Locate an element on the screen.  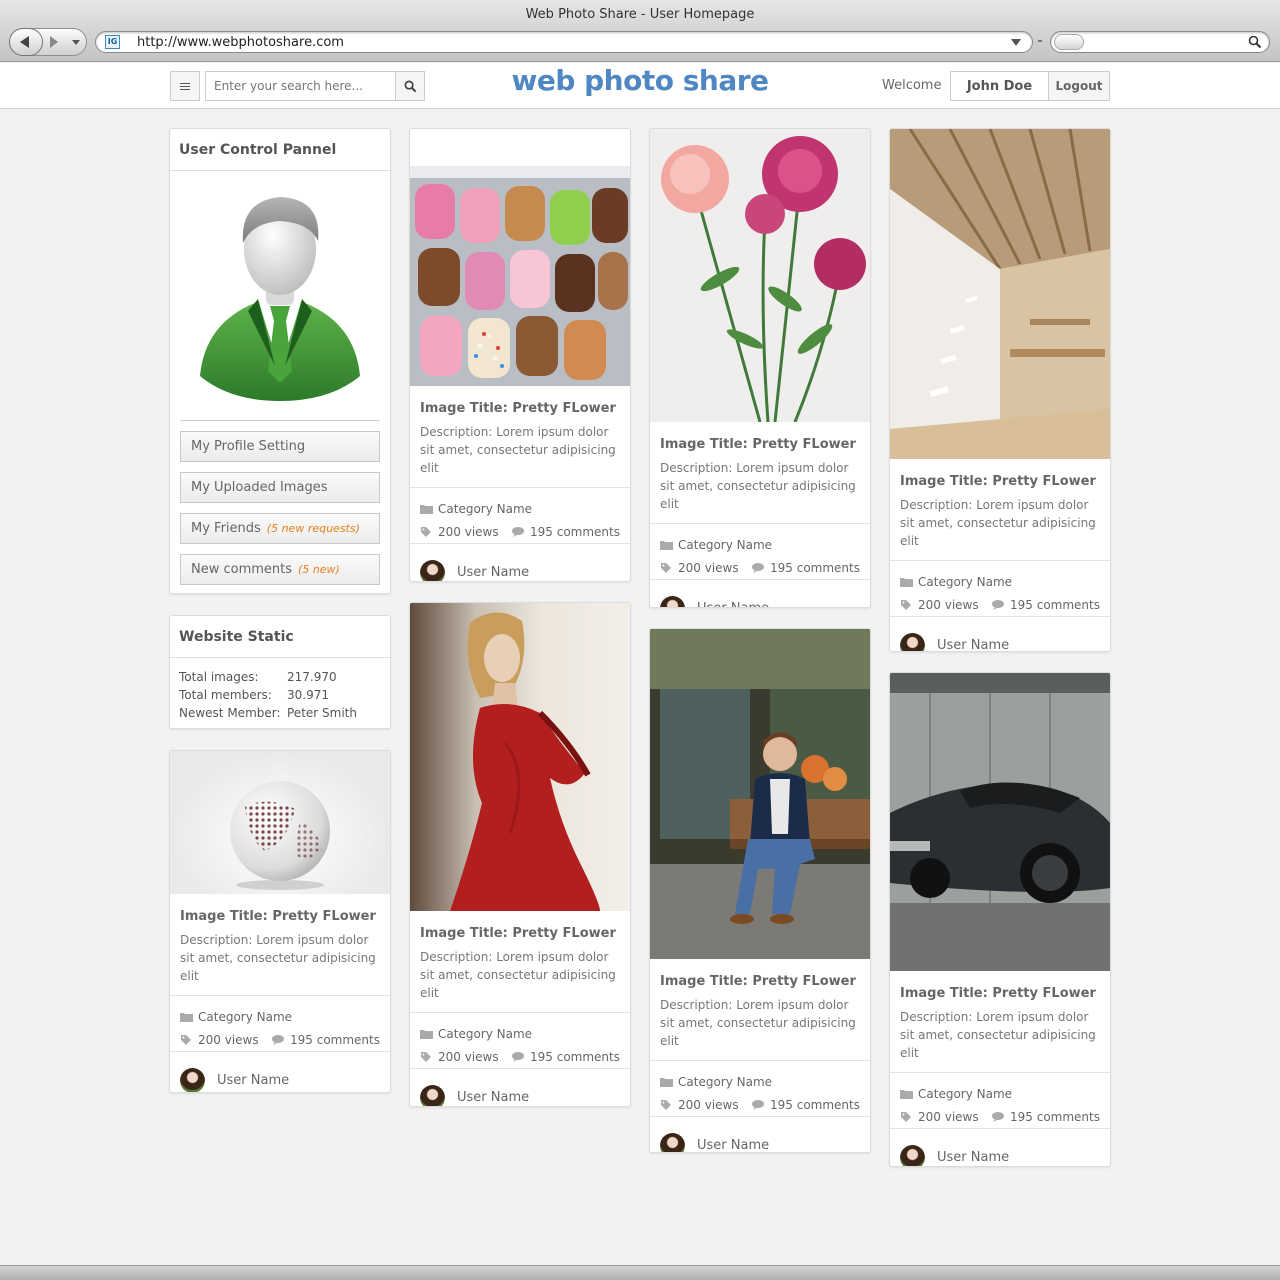
history-dropdown-icon is located at coordinates (76, 42).